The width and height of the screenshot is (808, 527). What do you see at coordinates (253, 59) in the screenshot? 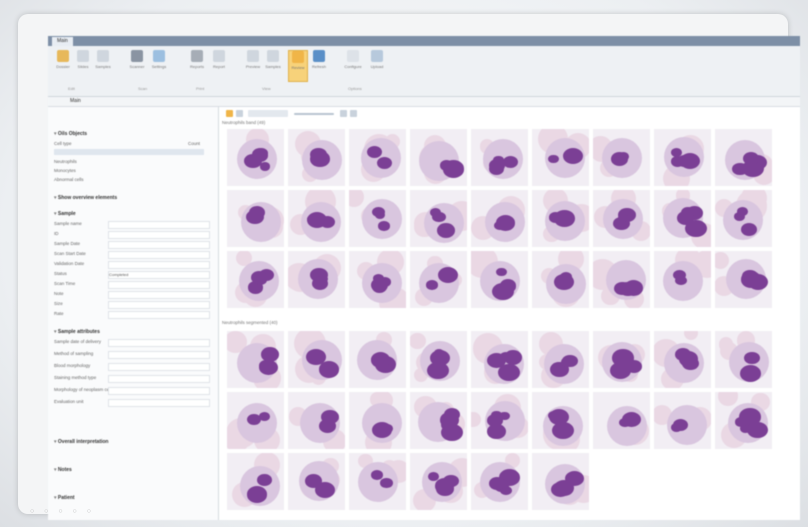
I see `ribbon-button-7: Preview` at bounding box center [253, 59].